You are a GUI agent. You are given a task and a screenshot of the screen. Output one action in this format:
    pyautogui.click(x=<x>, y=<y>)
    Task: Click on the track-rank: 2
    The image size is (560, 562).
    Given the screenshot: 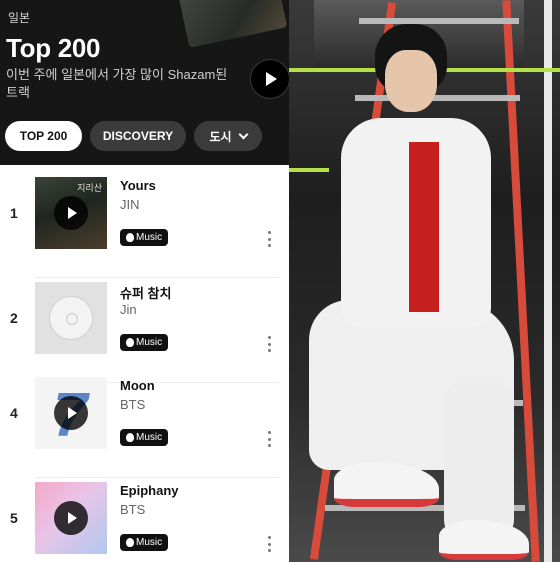 What is the action you would take?
    pyautogui.click(x=14, y=318)
    